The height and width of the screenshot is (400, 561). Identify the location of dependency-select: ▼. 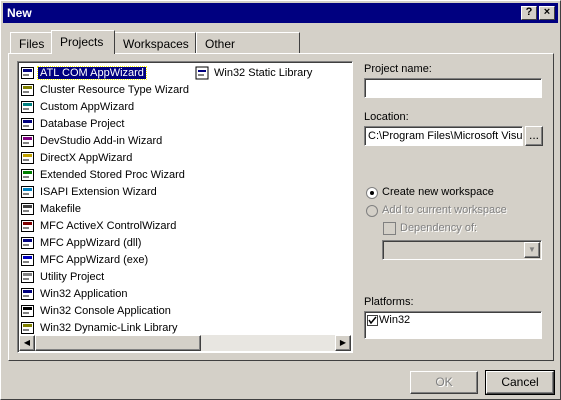
(462, 250).